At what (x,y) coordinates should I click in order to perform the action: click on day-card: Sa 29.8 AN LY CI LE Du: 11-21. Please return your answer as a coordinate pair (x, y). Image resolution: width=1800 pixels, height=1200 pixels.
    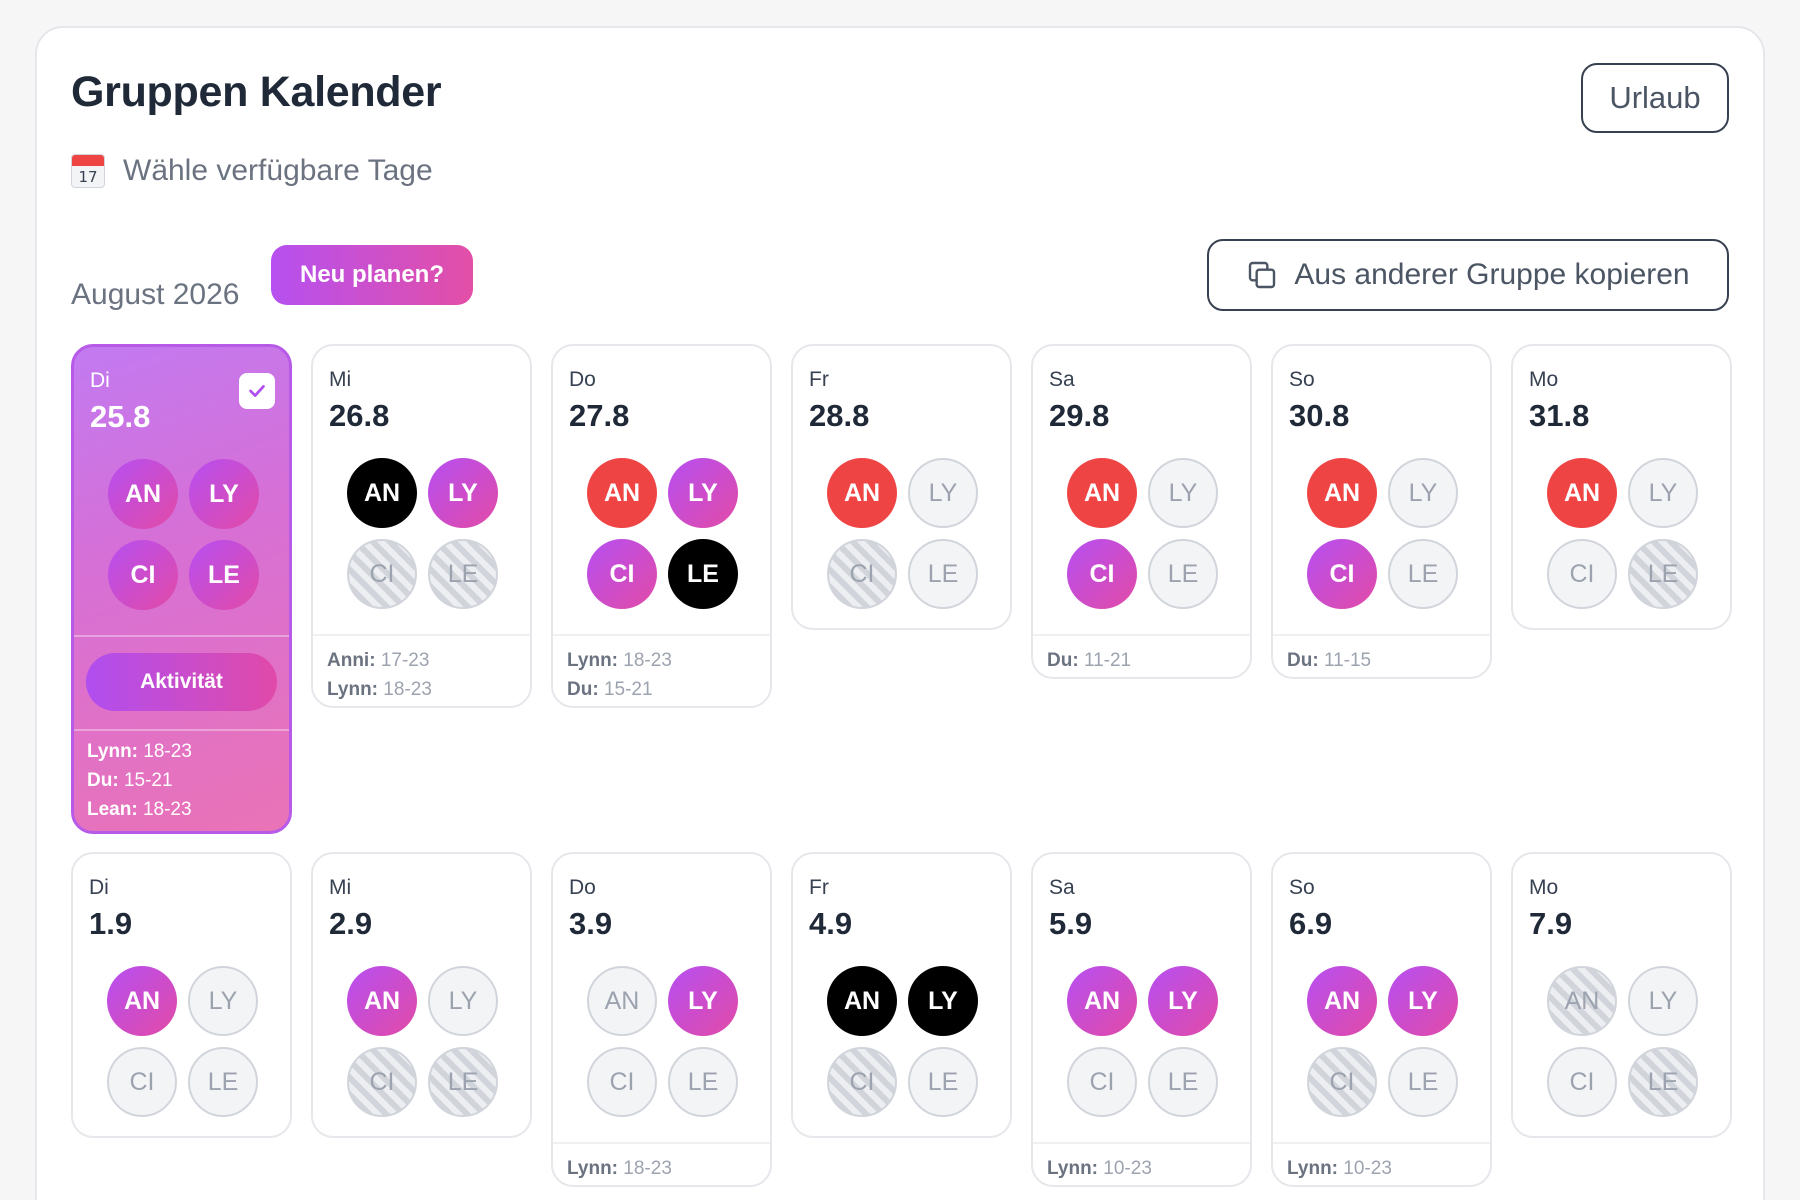
    Looking at the image, I should click on (1141, 511).